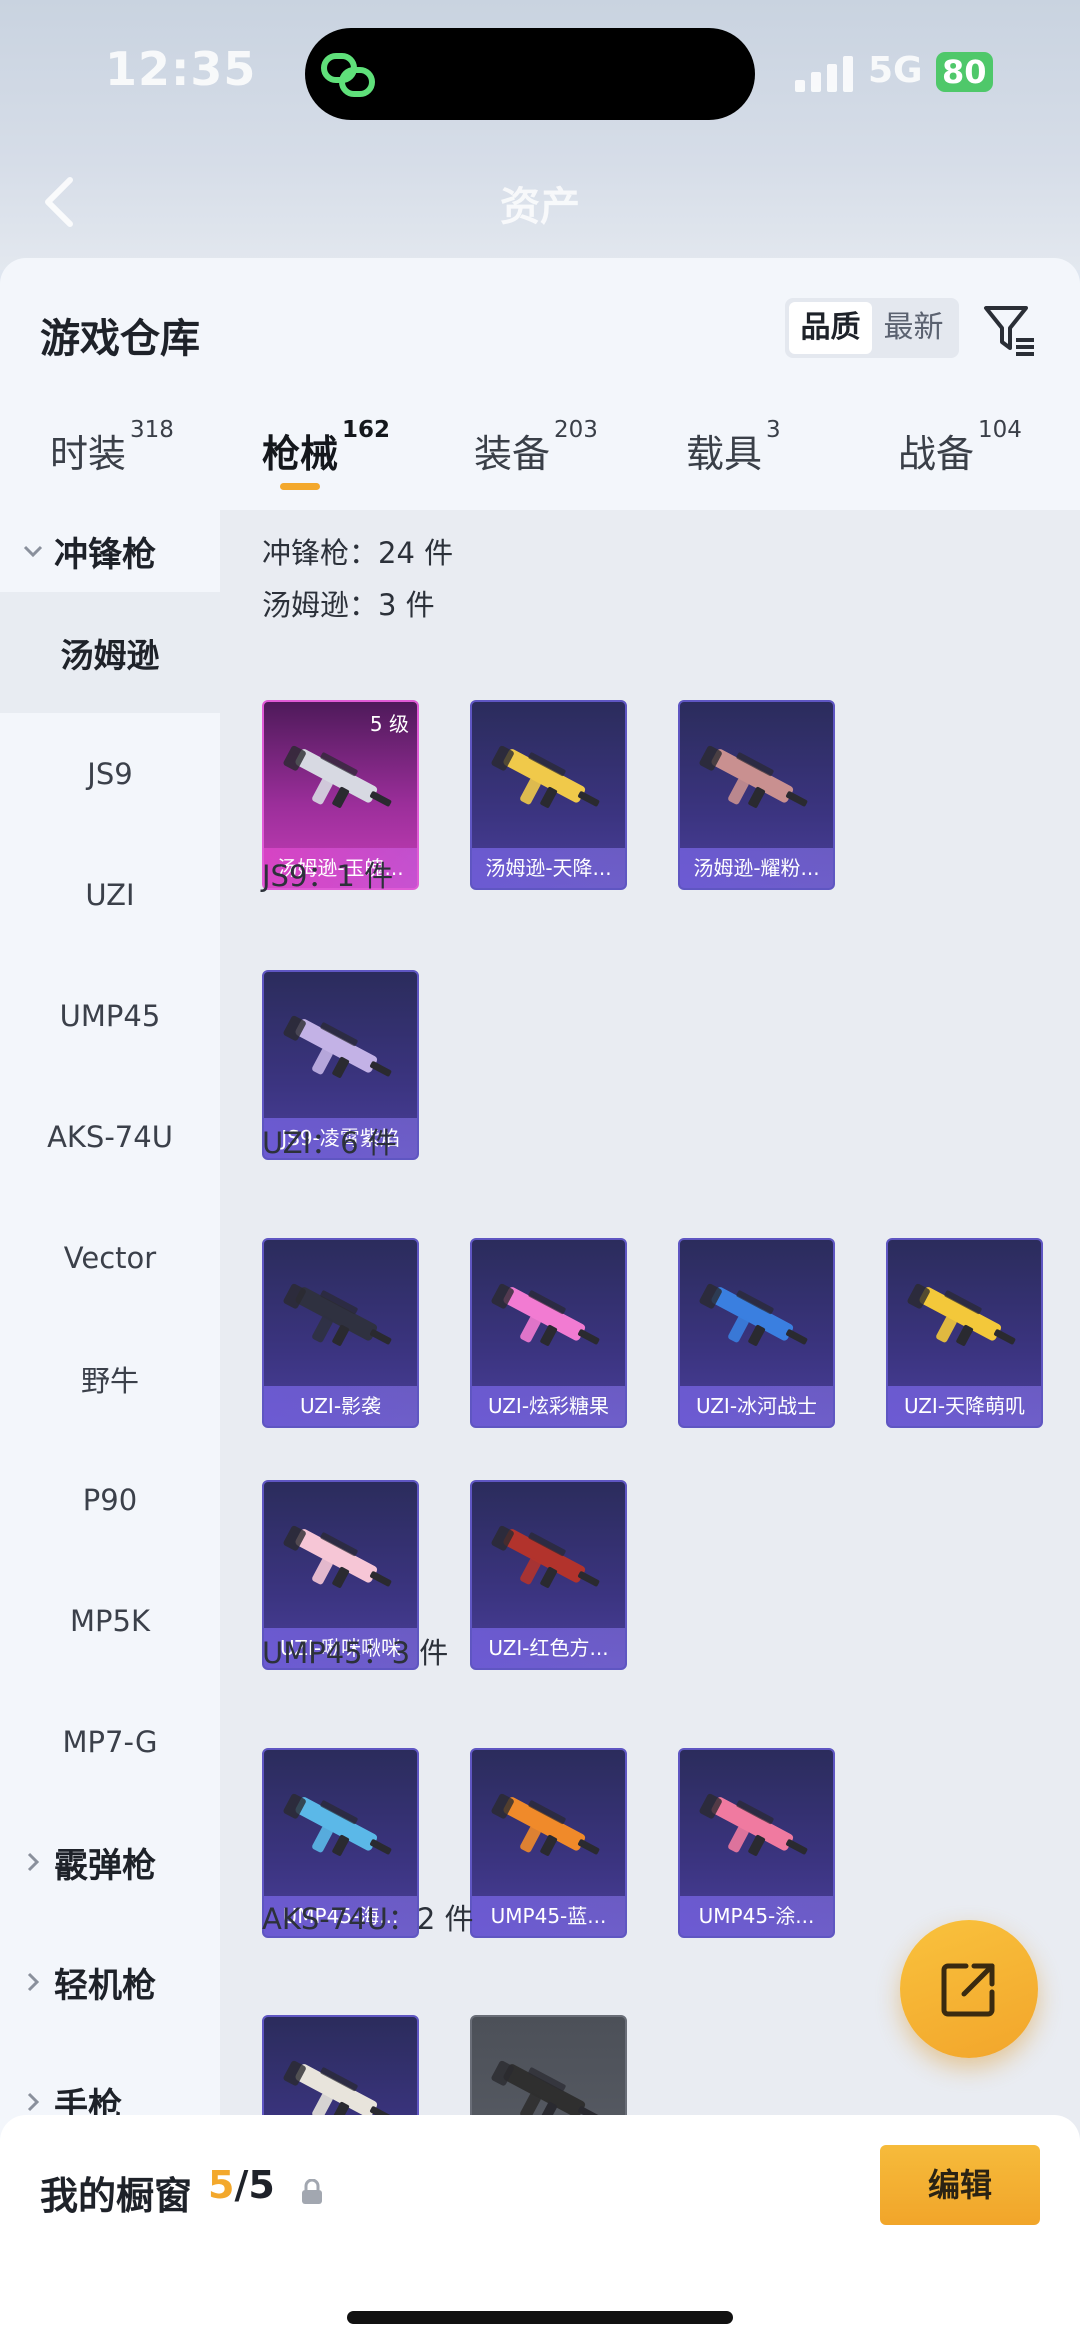 This screenshot has width=1080, height=2341. I want to click on network-type: 5G, so click(895, 70).